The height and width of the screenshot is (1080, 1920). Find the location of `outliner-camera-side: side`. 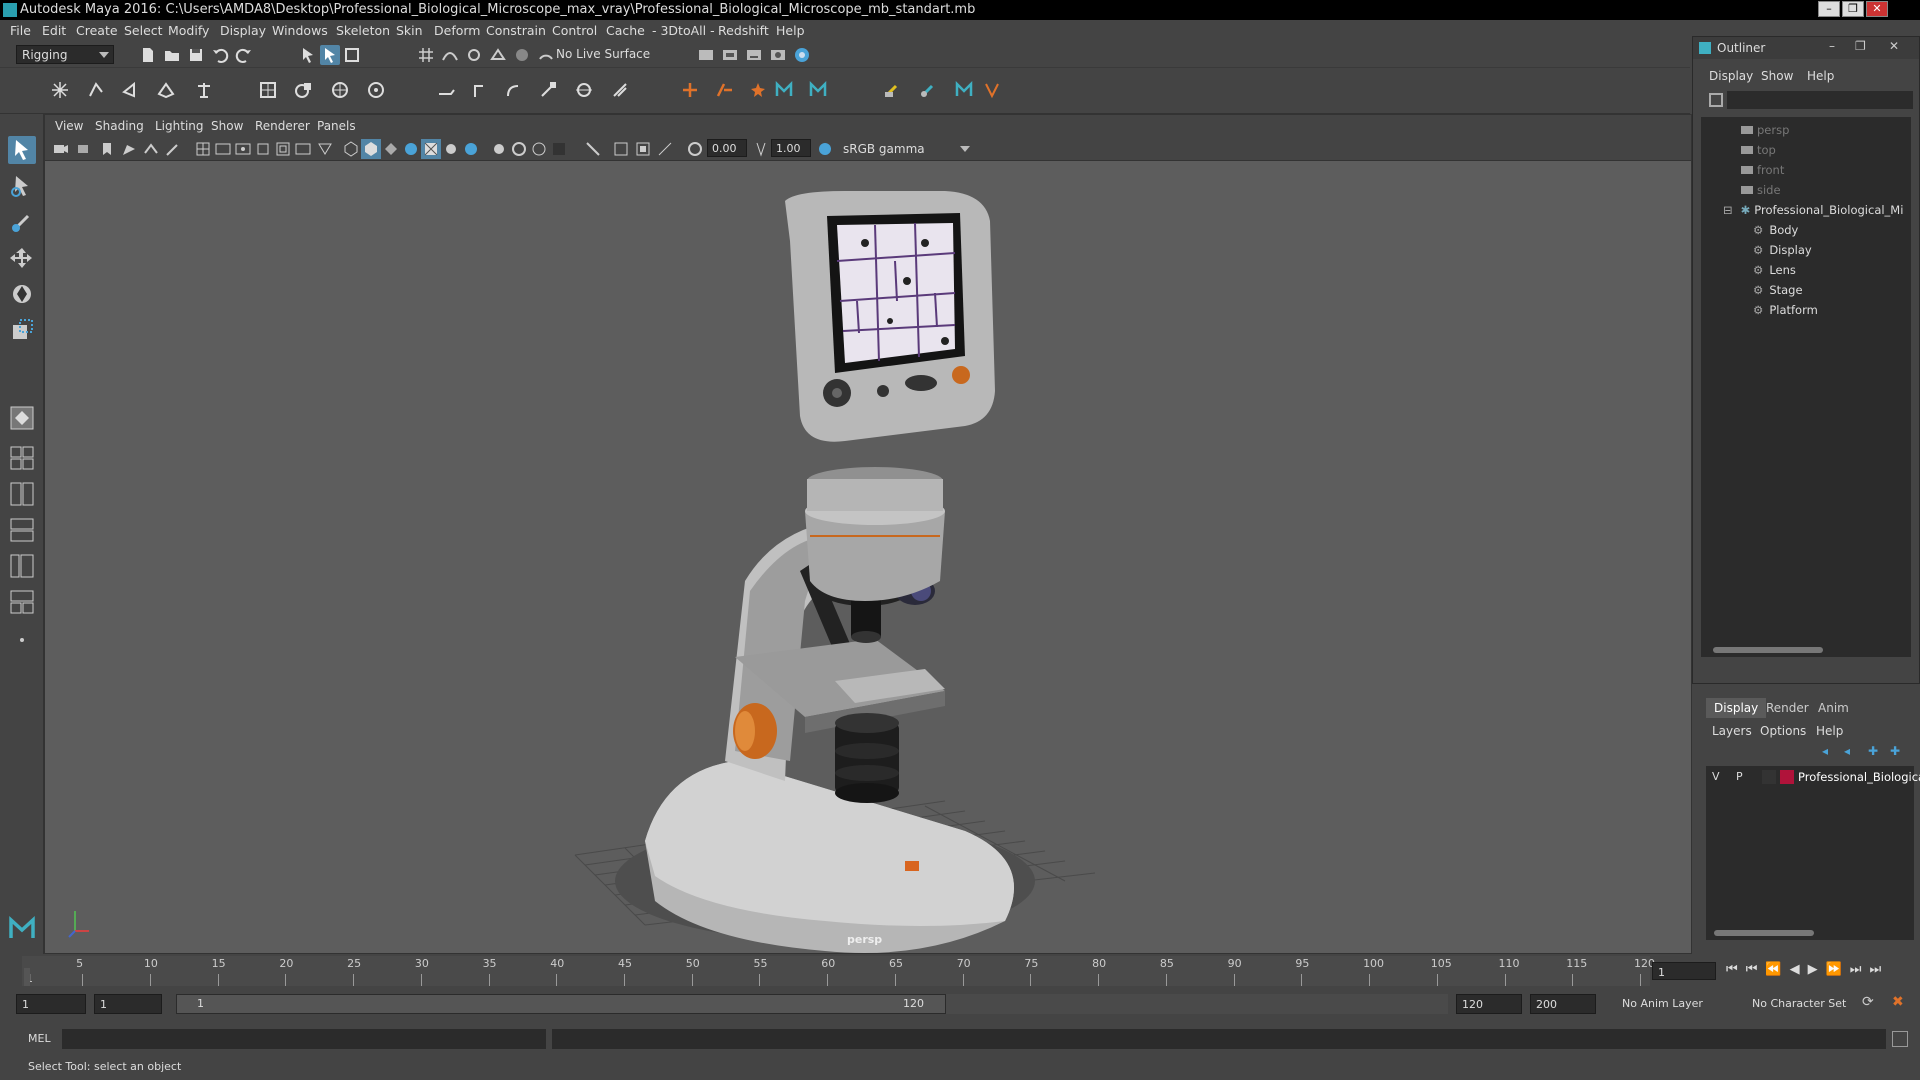

outliner-camera-side: side is located at coordinates (1761, 193).